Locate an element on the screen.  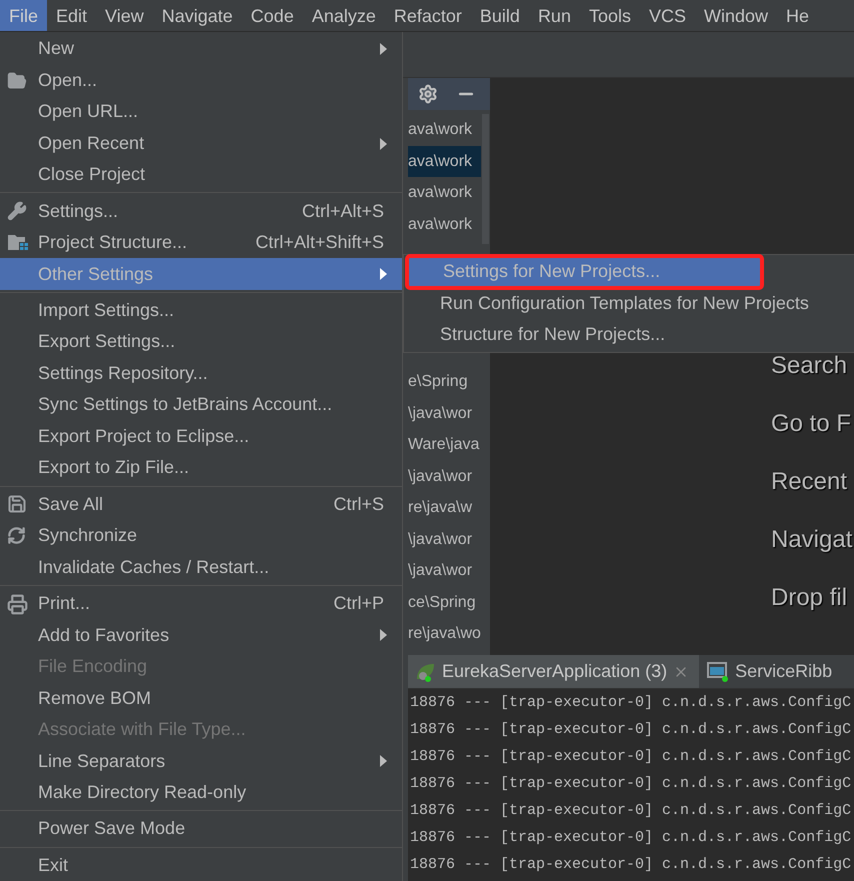
printer-icon is located at coordinates (17, 604).